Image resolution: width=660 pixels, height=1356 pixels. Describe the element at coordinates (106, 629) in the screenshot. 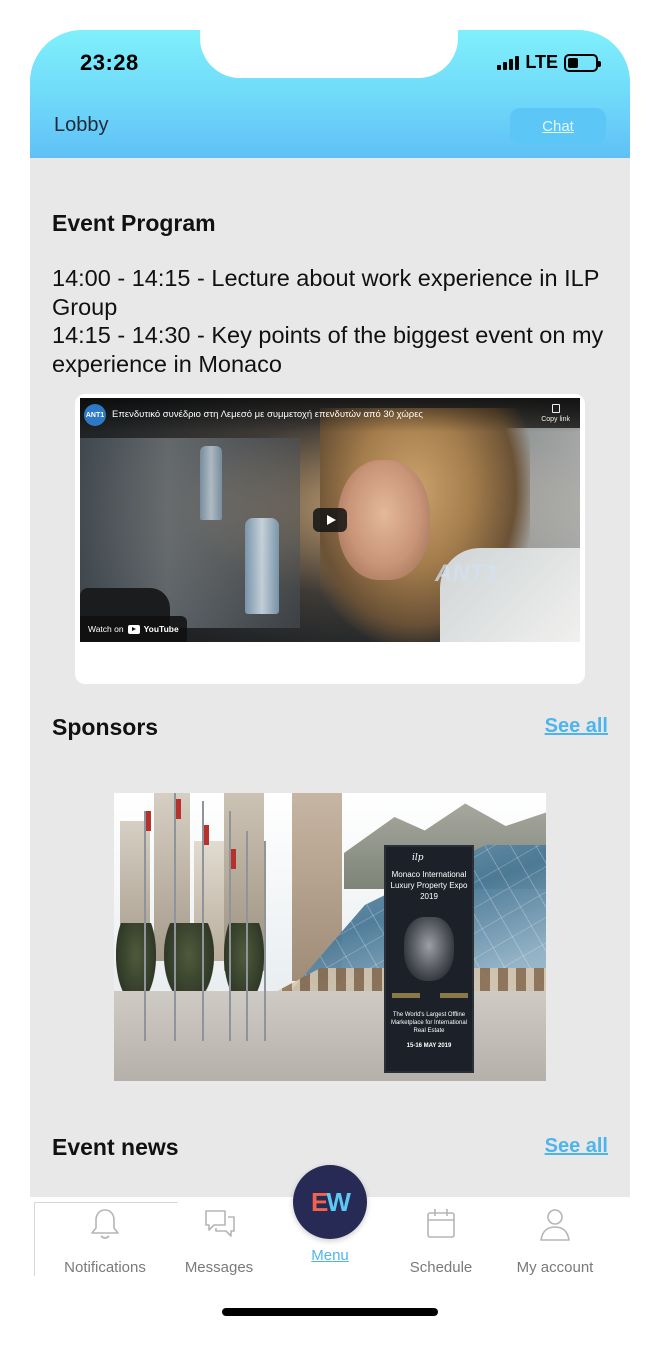

I see `watch-on-label: Watch on` at that location.